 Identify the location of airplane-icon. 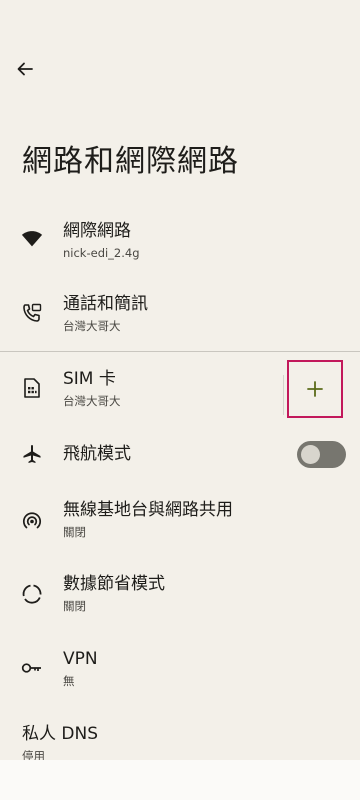
(32, 454).